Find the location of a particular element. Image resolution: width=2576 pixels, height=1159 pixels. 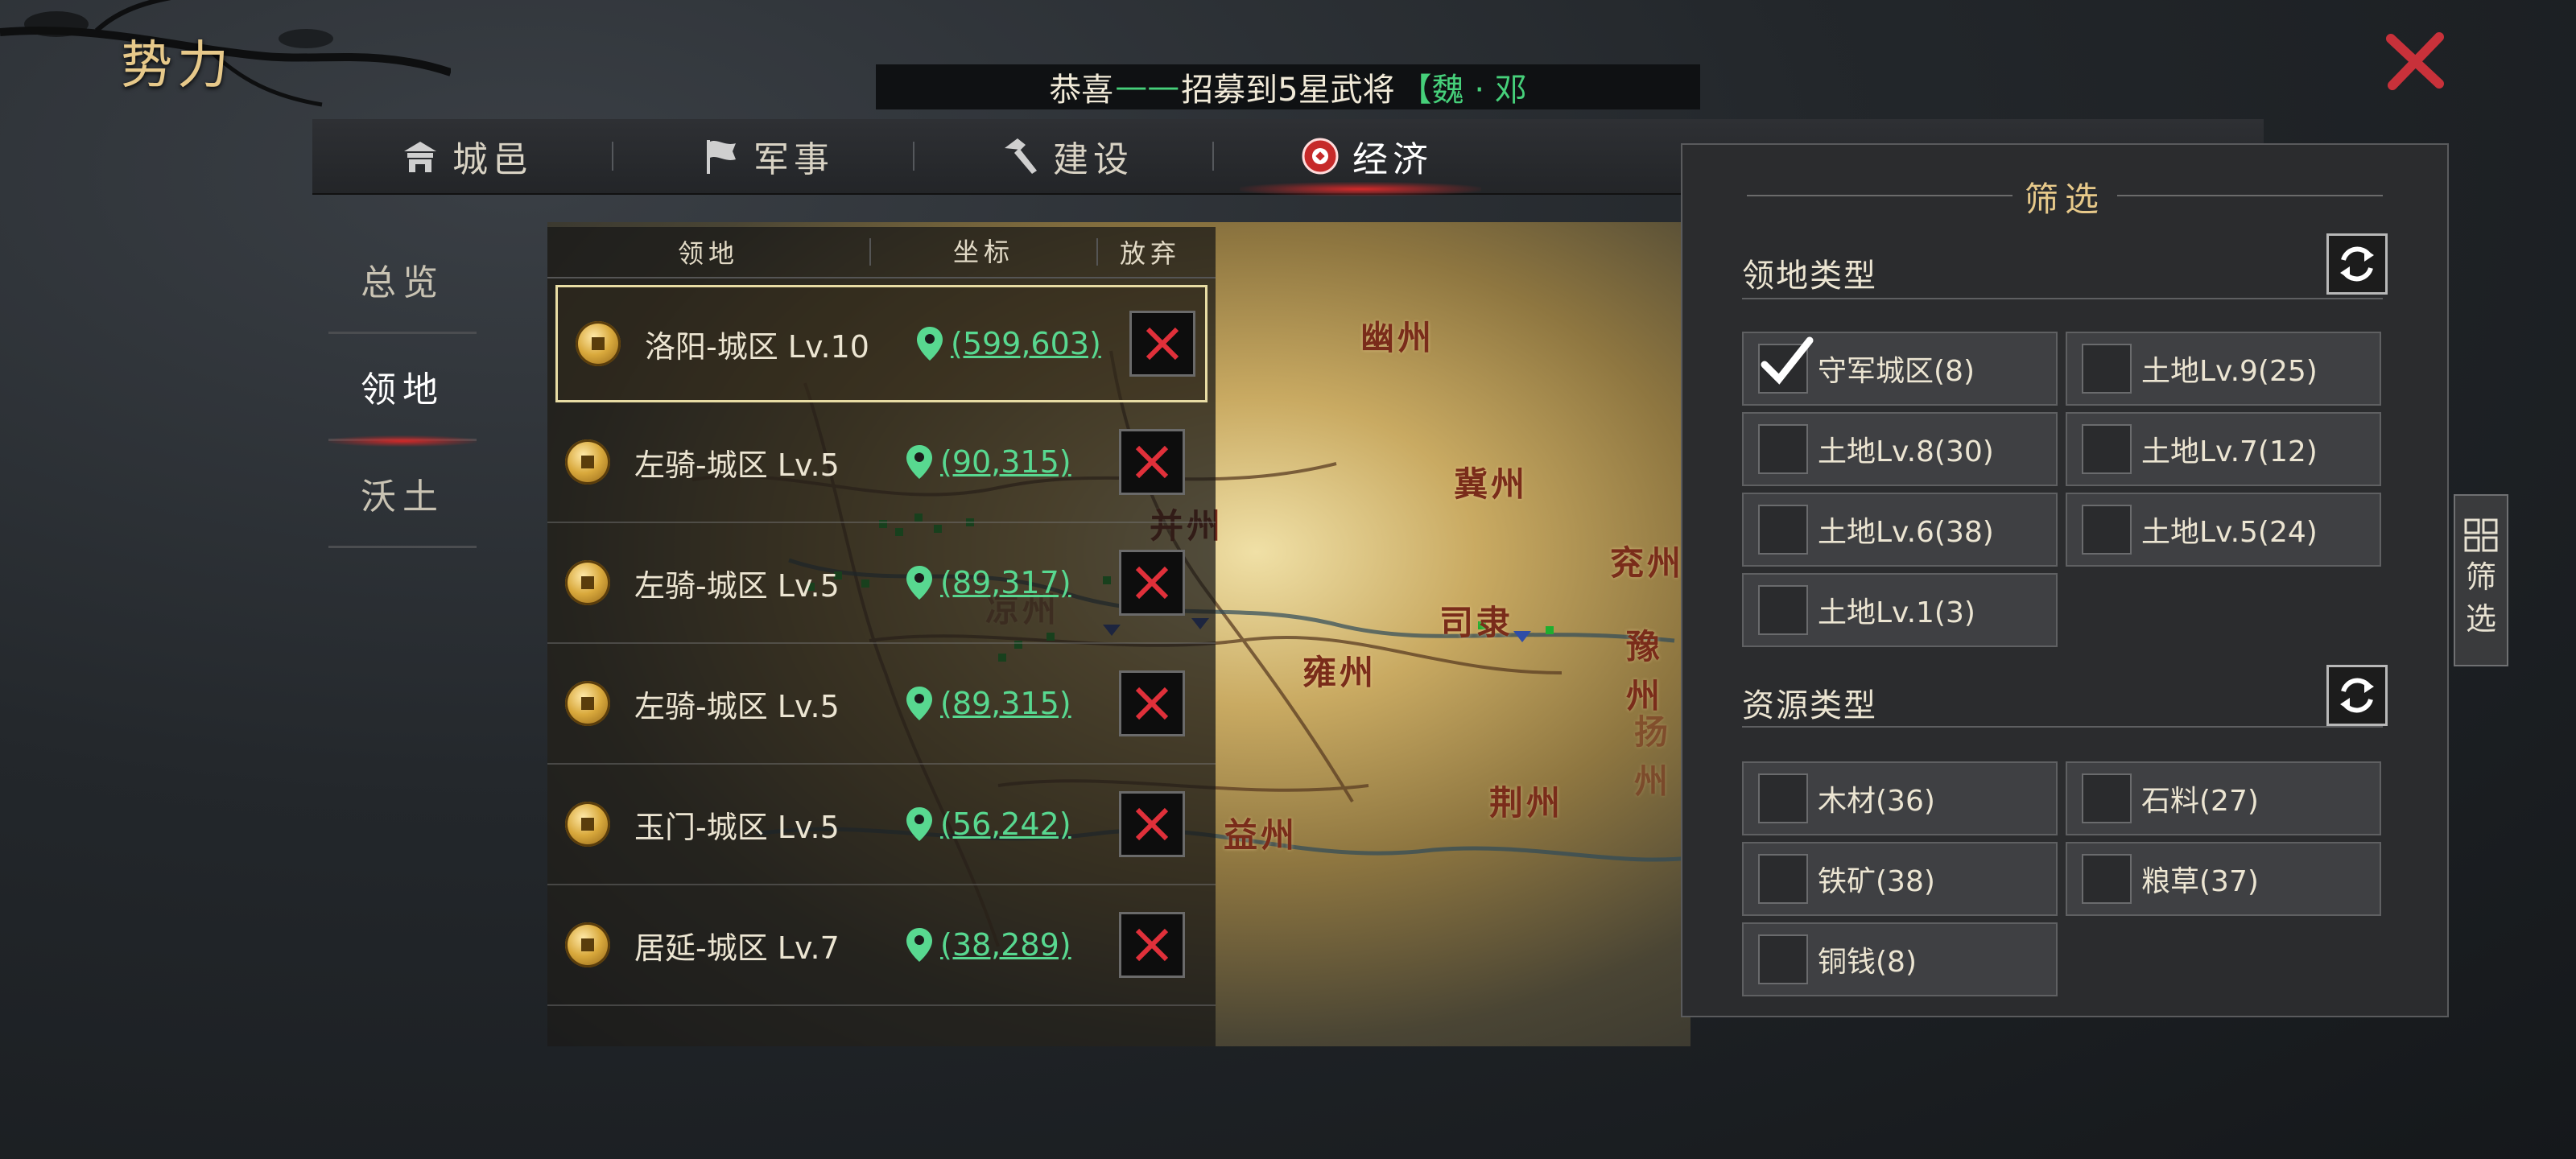

checkmark-icon is located at coordinates (1787, 360).